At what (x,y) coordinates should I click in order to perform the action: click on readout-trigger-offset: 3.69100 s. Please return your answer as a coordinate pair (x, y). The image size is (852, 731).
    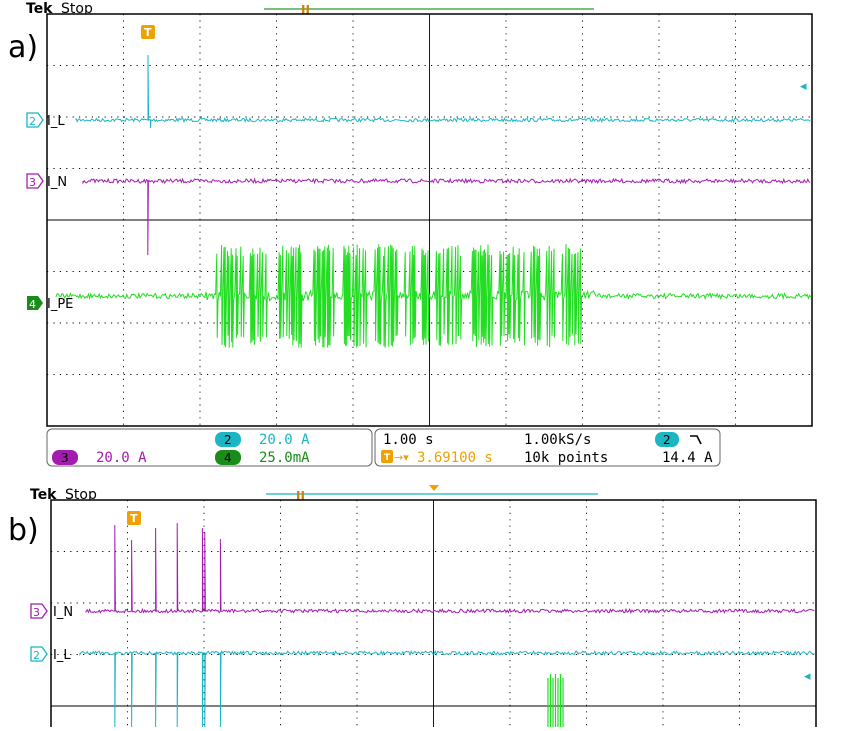
    Looking at the image, I should click on (455, 458).